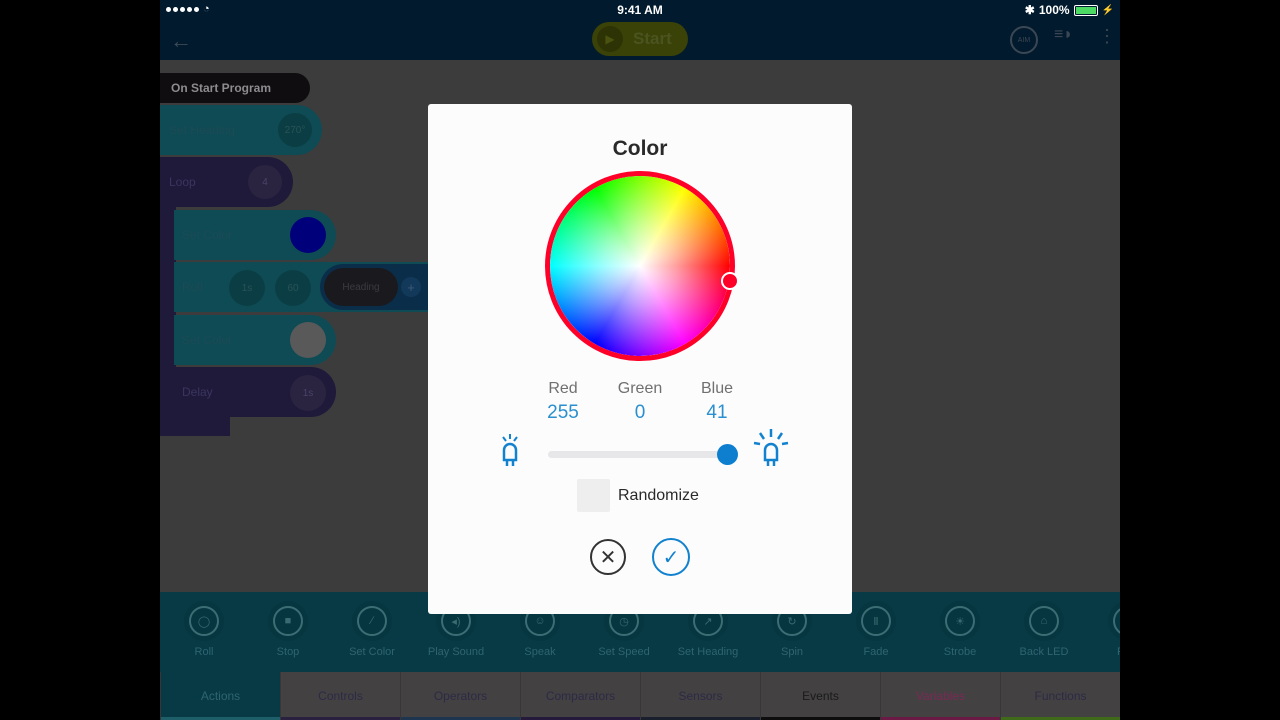 This screenshot has width=1280, height=720. I want to click on clock: 9:41 AM, so click(640, 10).